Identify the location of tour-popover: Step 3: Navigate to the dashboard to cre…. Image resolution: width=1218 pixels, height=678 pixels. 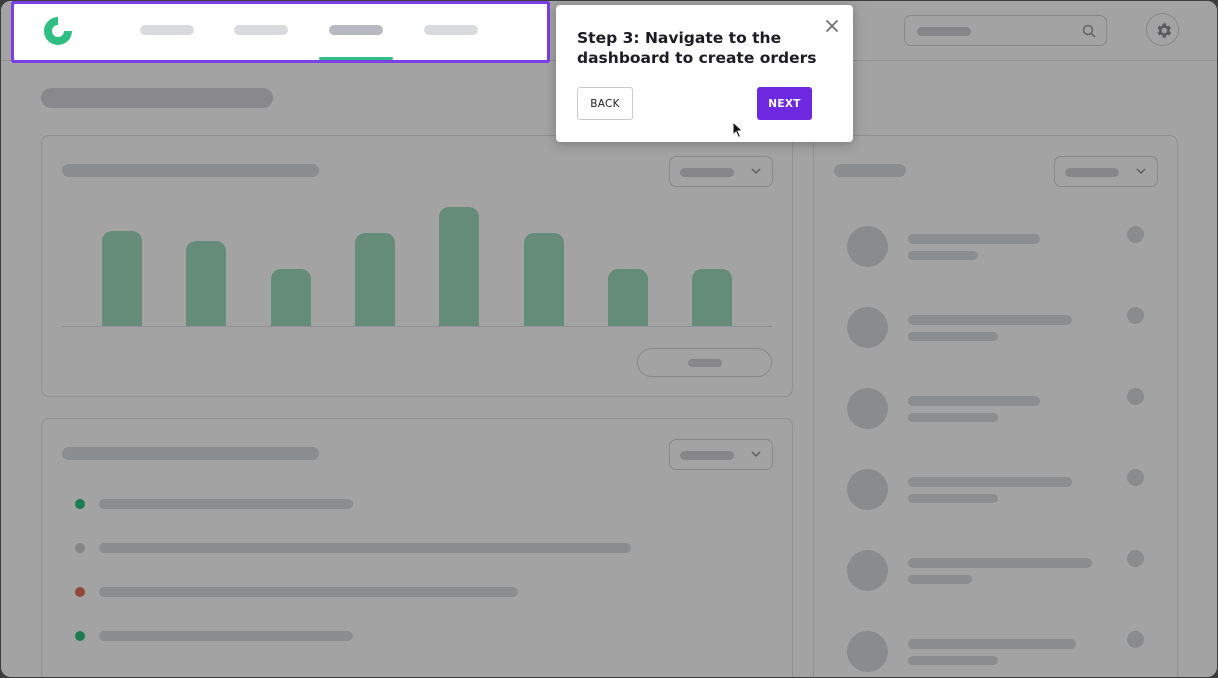
(704, 73).